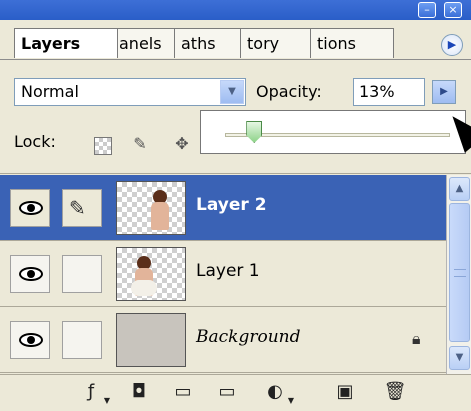 This screenshot has height=411, width=471. Describe the element at coordinates (227, 392) in the screenshot. I see `new-group-alt-icon: ▭` at that location.